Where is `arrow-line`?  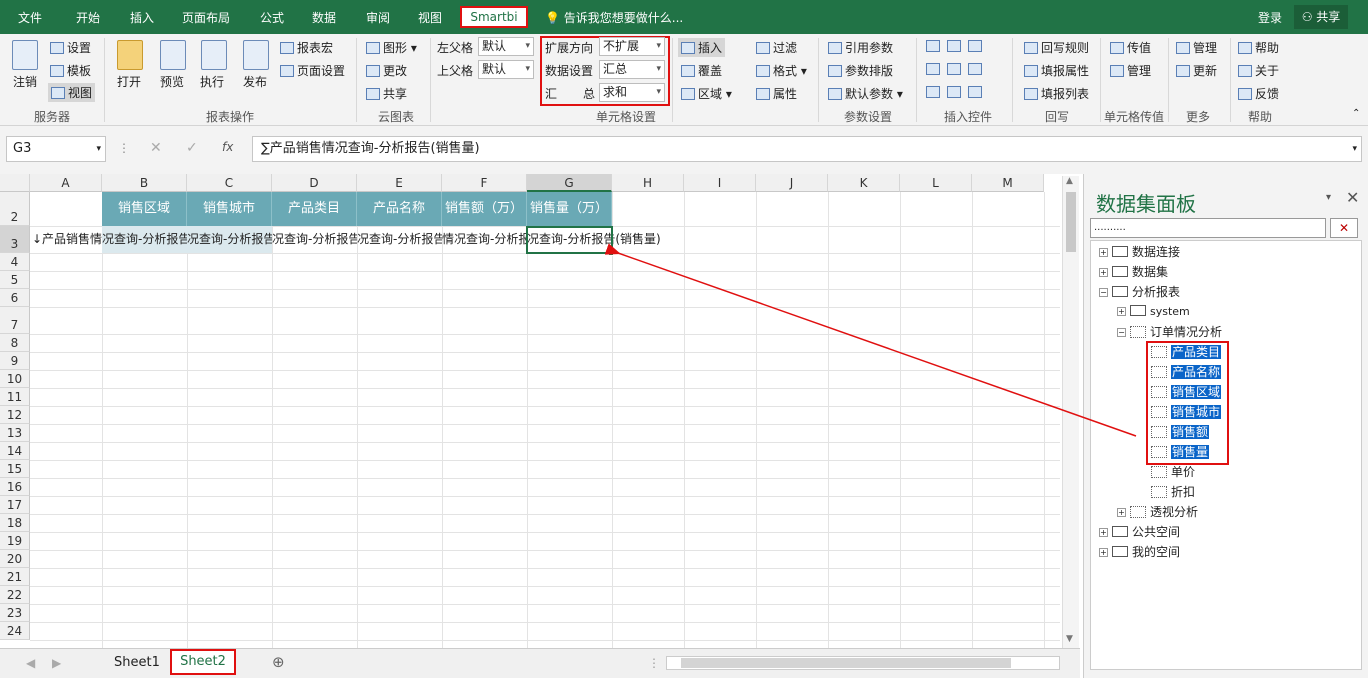
arrow-line is located at coordinates (870, 340).